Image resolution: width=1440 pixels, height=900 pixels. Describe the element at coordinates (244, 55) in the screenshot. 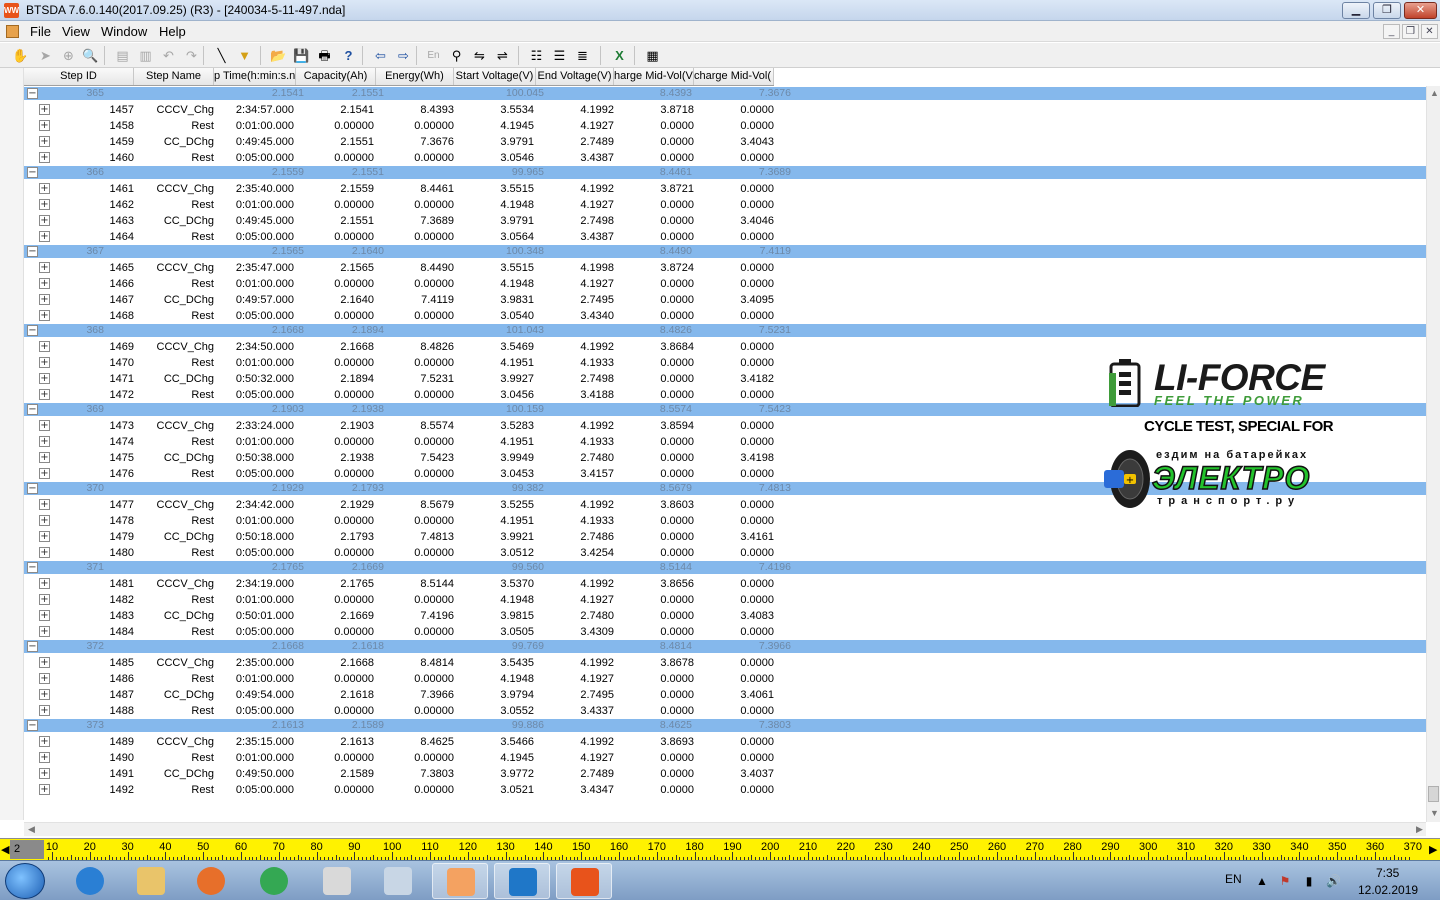

I see `filter-icon: ▼` at that location.